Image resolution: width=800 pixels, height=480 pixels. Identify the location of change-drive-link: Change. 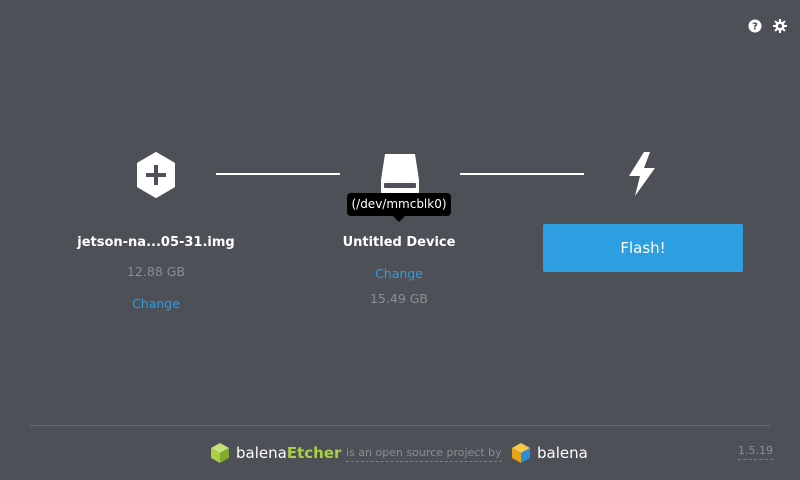
(399, 273).